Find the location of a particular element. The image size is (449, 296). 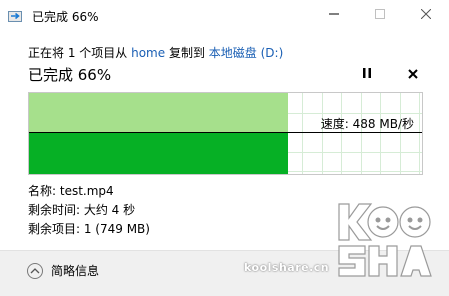

copy-app-icon is located at coordinates (15, 16).